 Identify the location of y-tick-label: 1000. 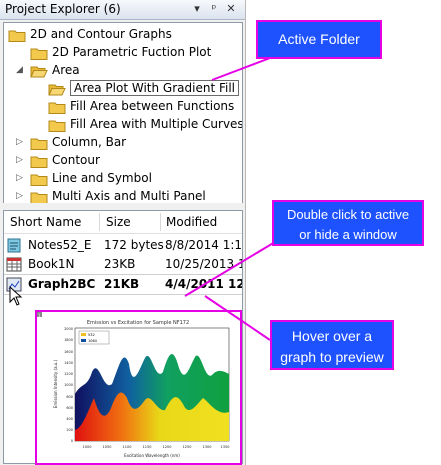
(68, 385).